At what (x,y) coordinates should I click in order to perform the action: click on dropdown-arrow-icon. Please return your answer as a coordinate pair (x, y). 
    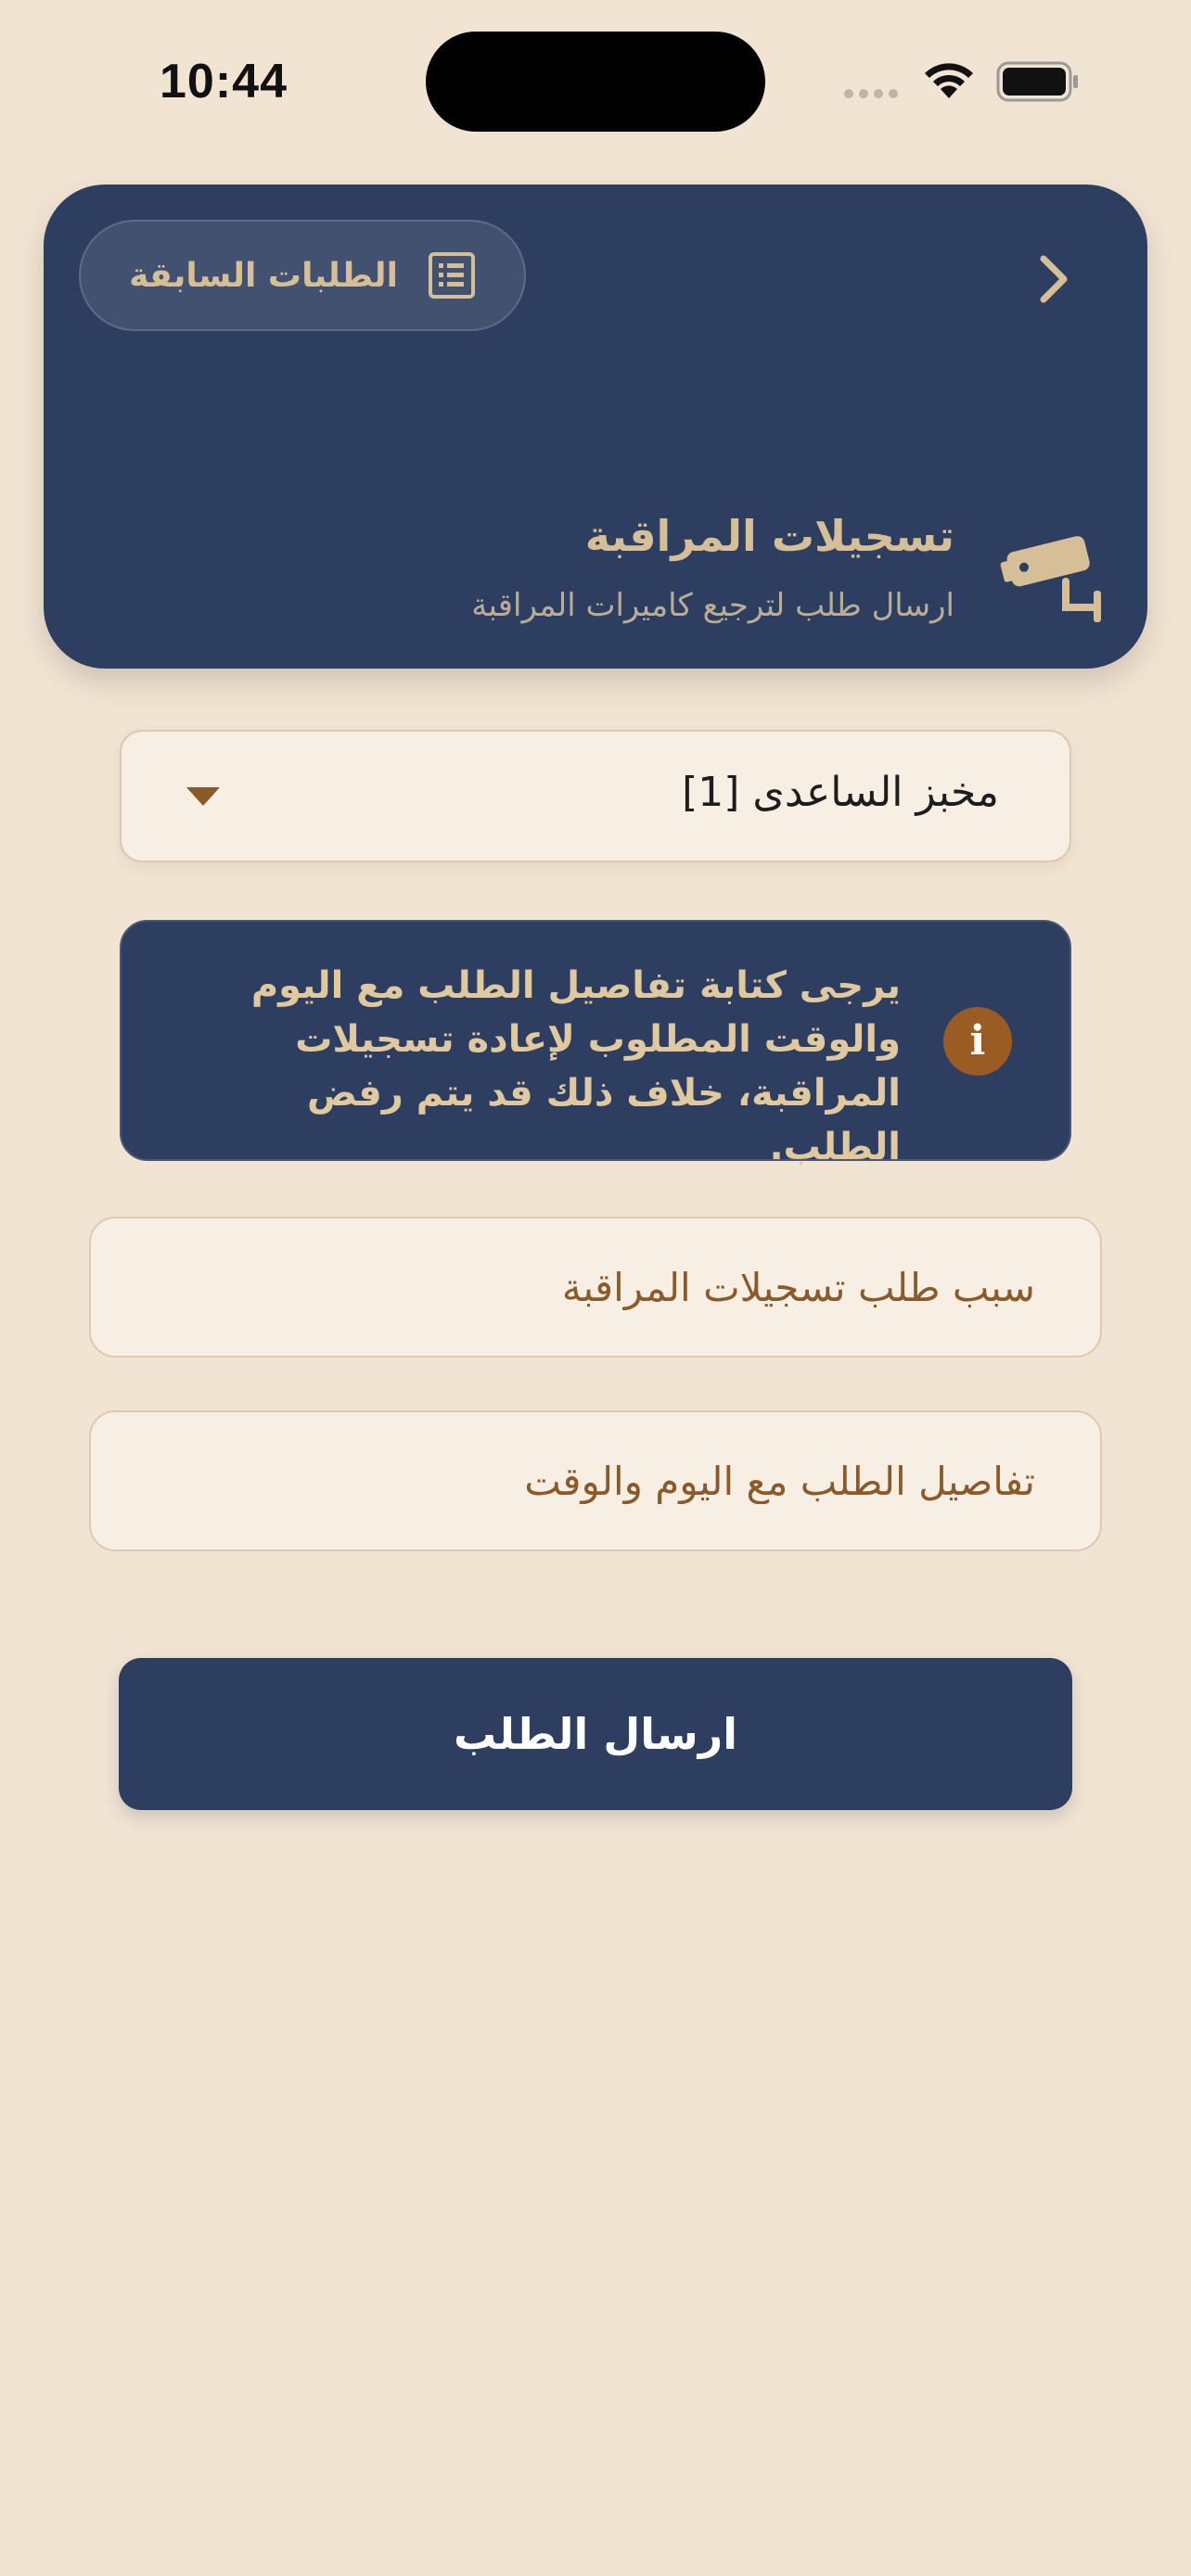
    Looking at the image, I should click on (203, 796).